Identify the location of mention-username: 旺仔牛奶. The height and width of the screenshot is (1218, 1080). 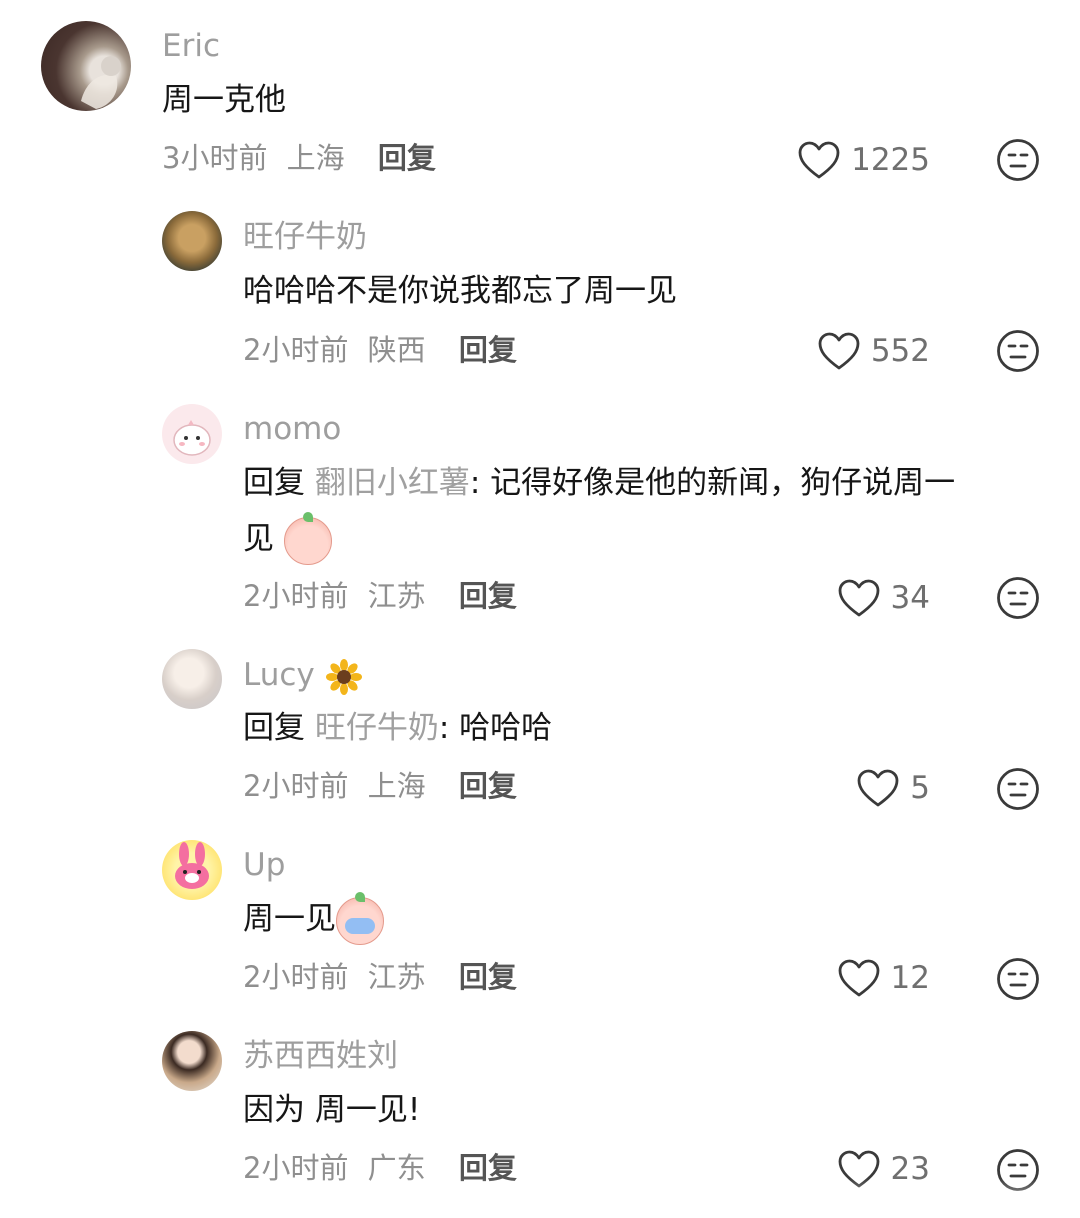
(377, 728).